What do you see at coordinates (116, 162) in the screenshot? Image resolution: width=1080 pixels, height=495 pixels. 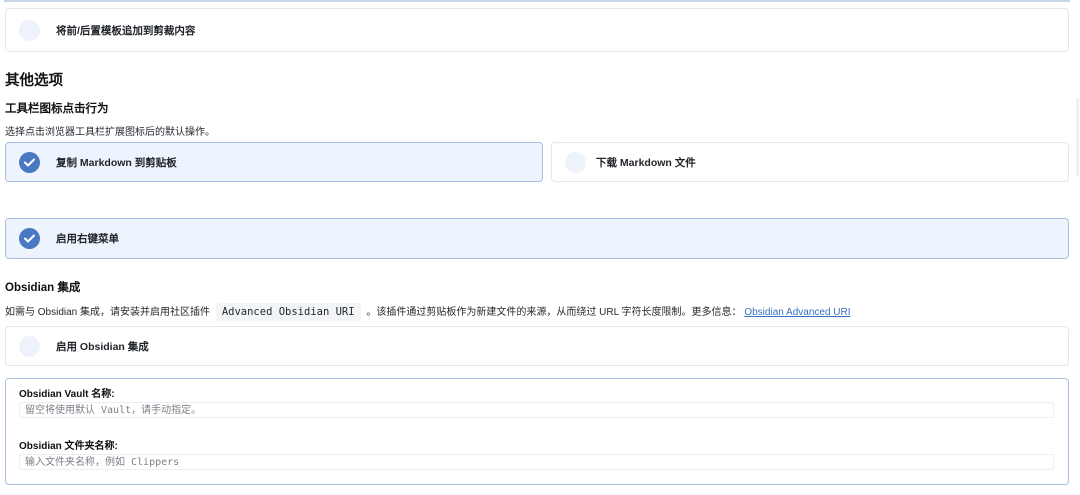 I see `option-copy-markdown-label: 复制 Markdown 到剪贴板` at bounding box center [116, 162].